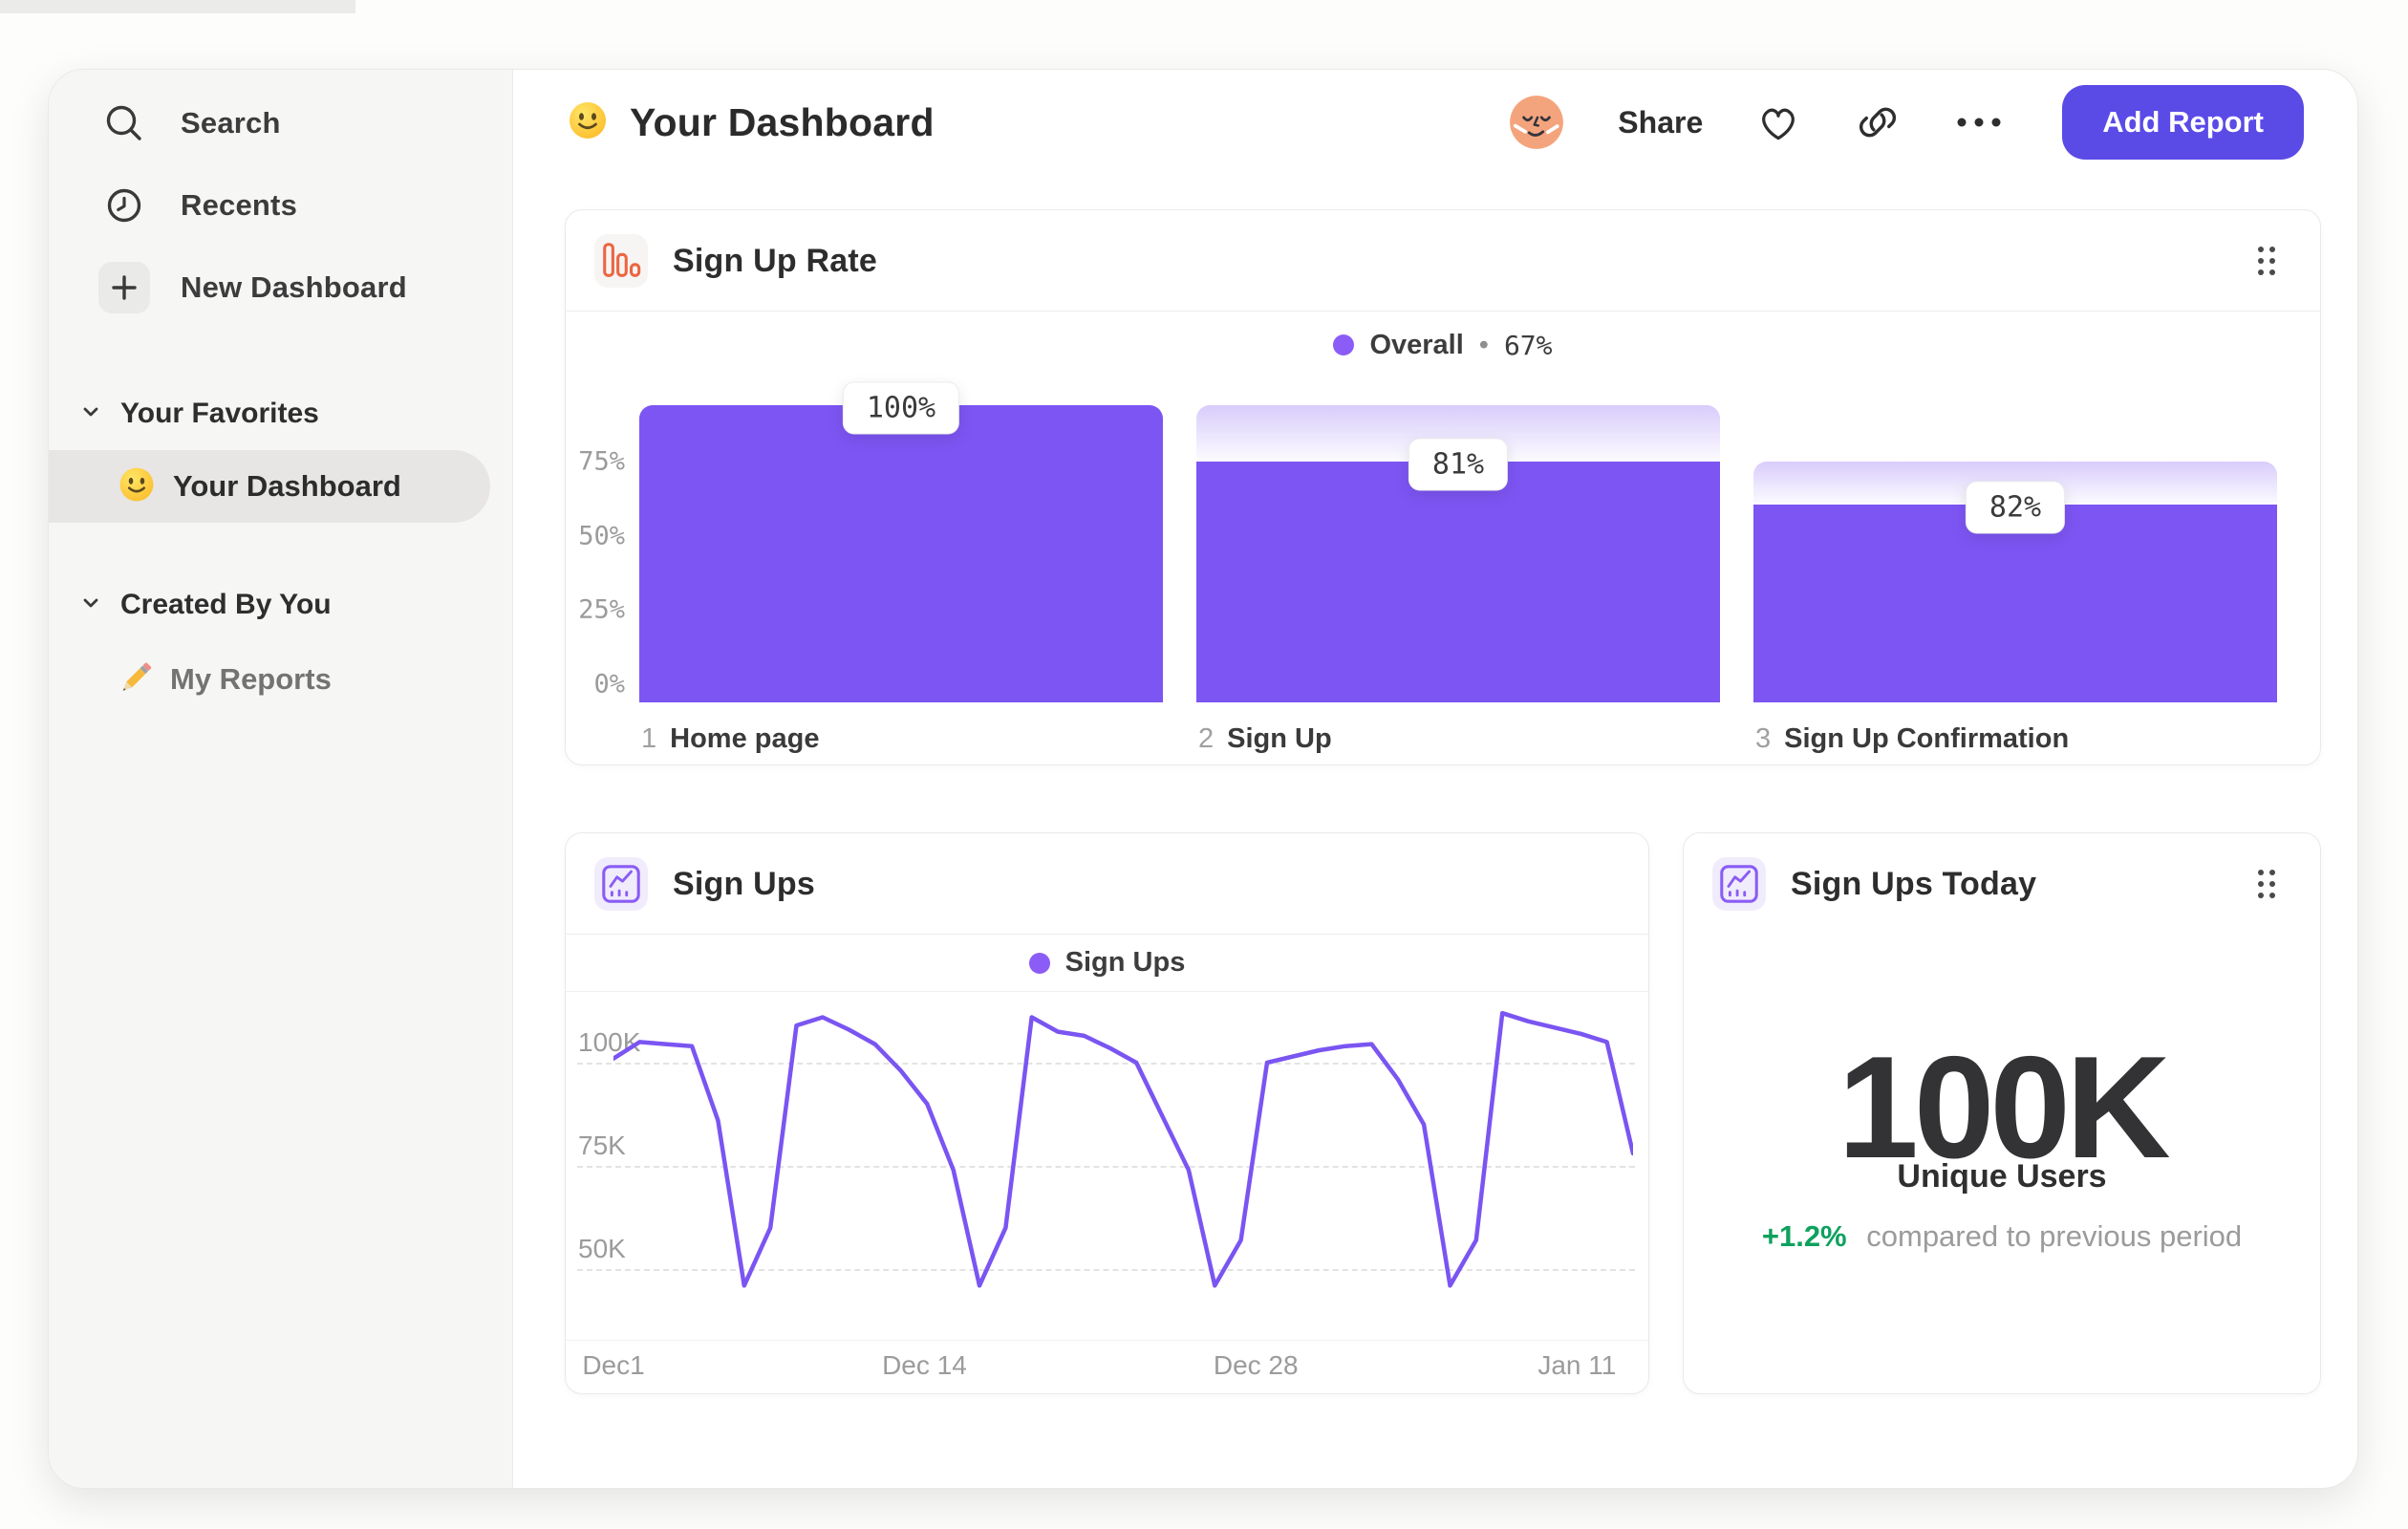 The image size is (2408, 1529). What do you see at coordinates (925, 1365) in the screenshot?
I see `x-axis-tick-label: Dec 14` at bounding box center [925, 1365].